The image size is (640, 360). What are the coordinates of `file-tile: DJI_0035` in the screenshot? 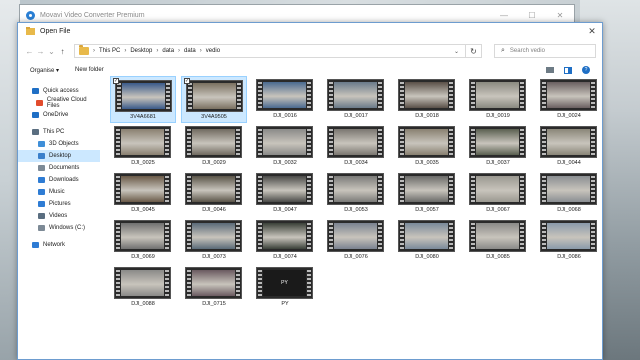 It's located at (427, 146).